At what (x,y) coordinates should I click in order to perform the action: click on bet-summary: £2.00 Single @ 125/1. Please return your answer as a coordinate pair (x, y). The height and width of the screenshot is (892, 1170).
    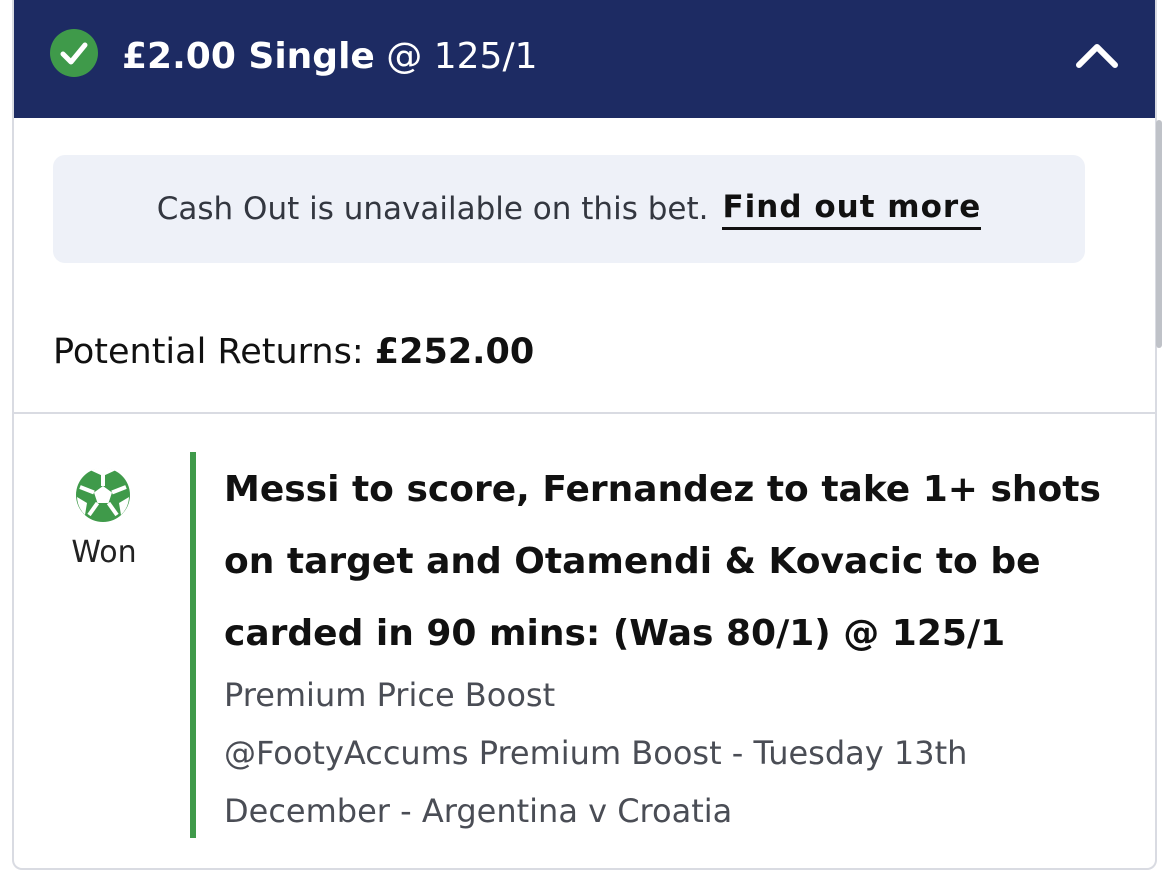
    Looking at the image, I should click on (329, 57).